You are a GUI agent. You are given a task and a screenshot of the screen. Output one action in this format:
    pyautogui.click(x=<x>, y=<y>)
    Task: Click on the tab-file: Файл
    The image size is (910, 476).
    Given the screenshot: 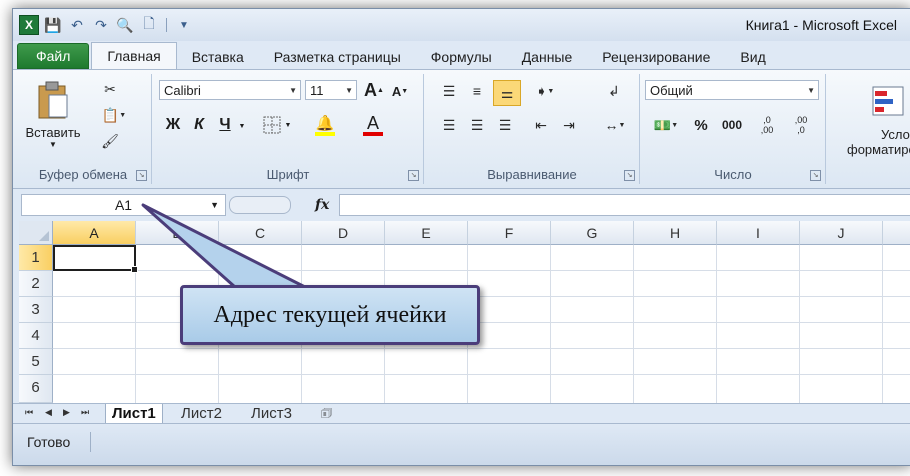 What is the action you would take?
    pyautogui.click(x=53, y=56)
    